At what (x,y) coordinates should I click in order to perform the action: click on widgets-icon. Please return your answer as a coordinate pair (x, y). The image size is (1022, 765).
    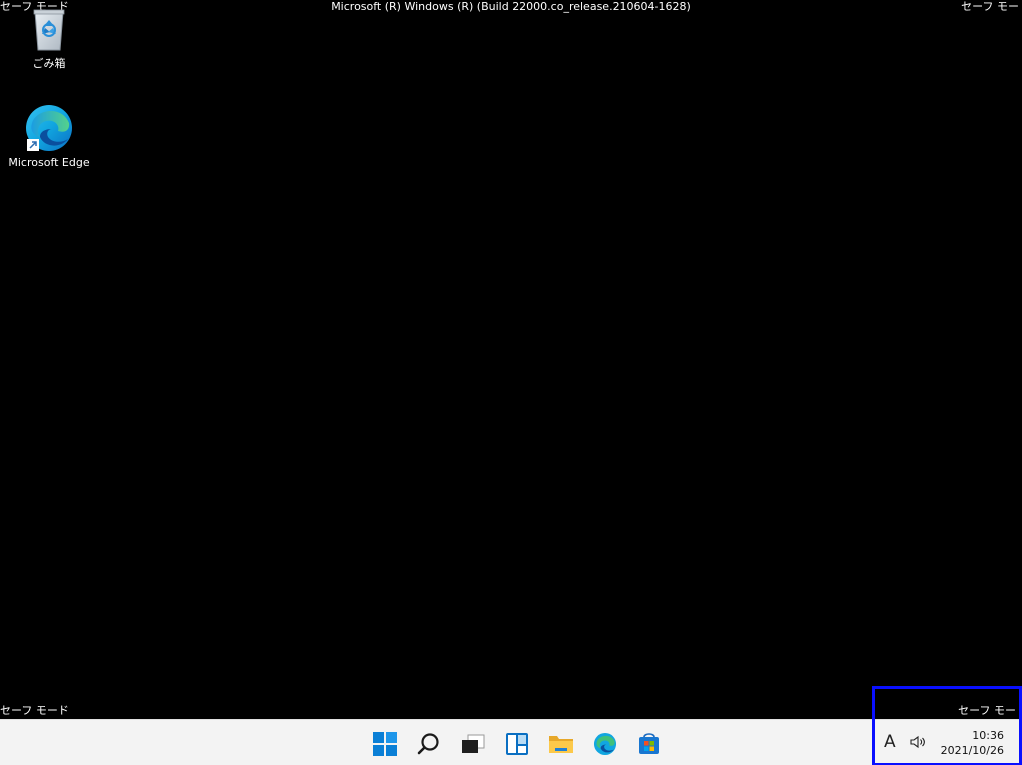
    Looking at the image, I should click on (517, 744).